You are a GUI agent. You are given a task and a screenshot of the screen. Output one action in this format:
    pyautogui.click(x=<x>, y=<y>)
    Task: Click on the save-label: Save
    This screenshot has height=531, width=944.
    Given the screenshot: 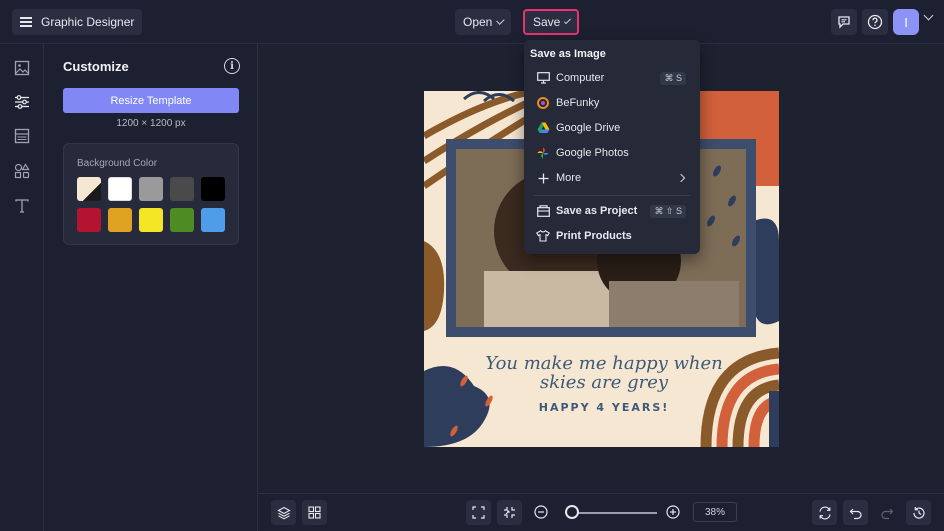 What is the action you would take?
    pyautogui.click(x=547, y=22)
    